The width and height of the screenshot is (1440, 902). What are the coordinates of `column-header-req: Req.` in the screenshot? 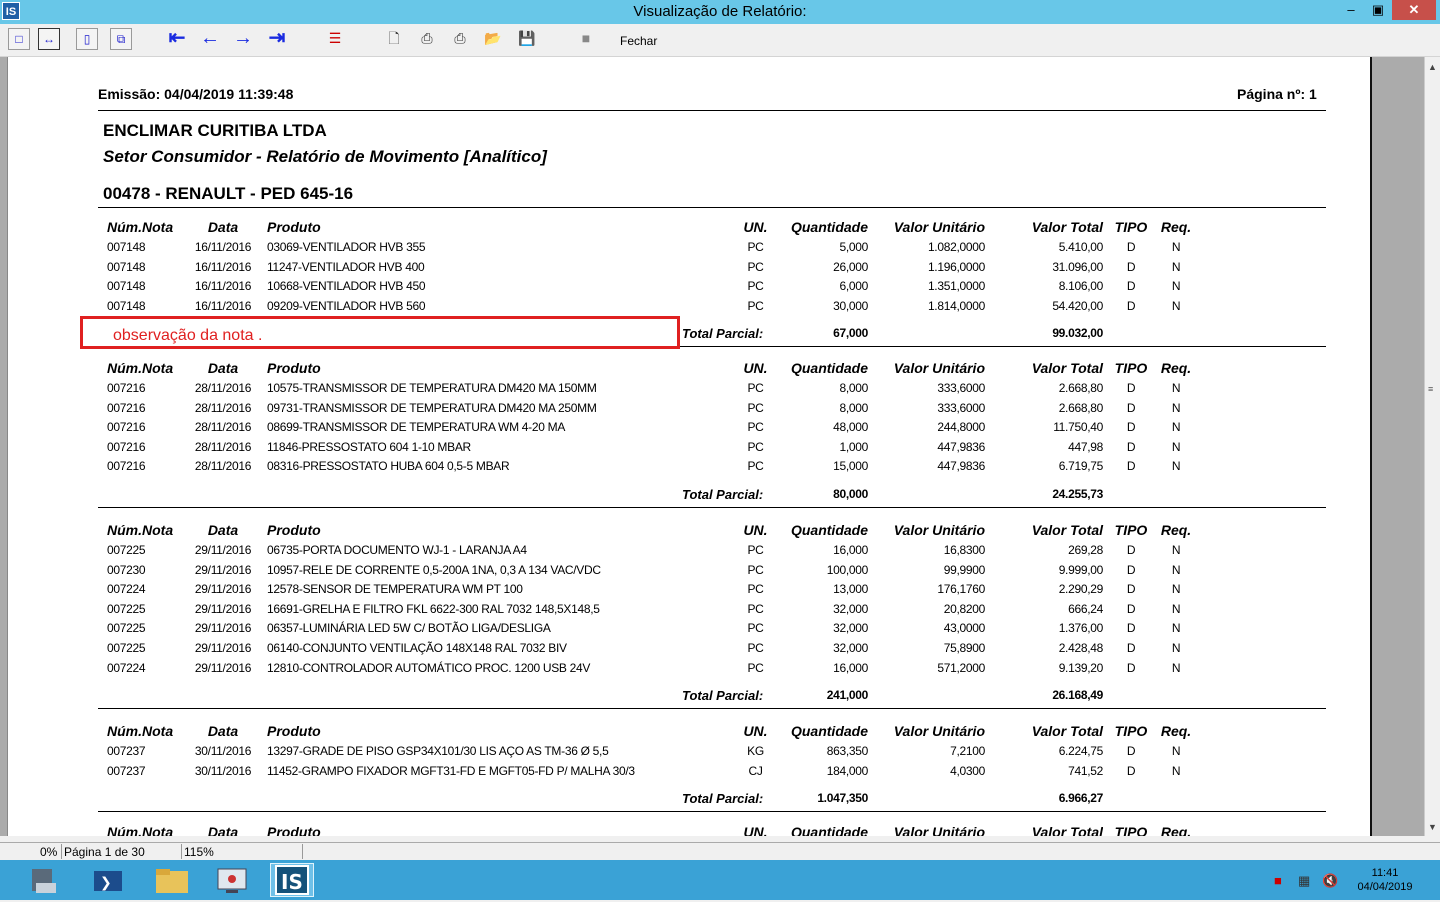 It's located at (1176, 830).